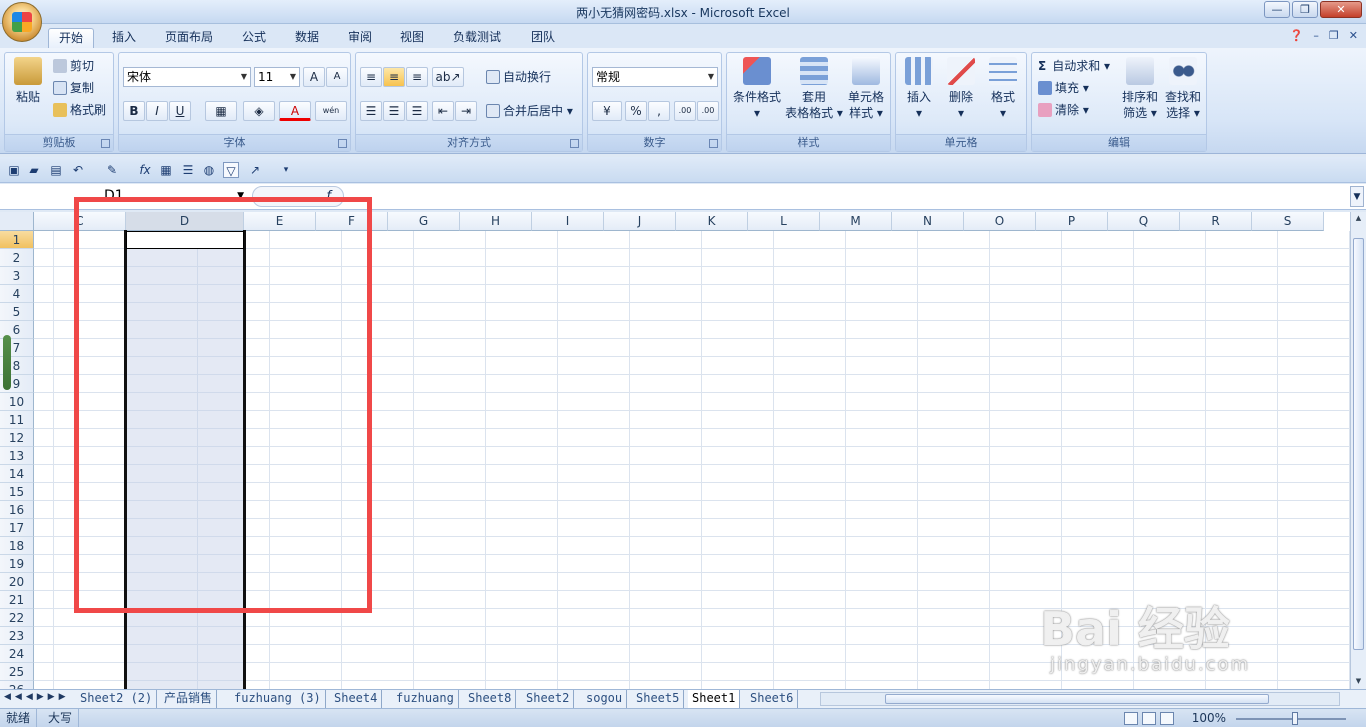 The height and width of the screenshot is (727, 1366). I want to click on increase-indent-button: ⇥, so click(466, 111).